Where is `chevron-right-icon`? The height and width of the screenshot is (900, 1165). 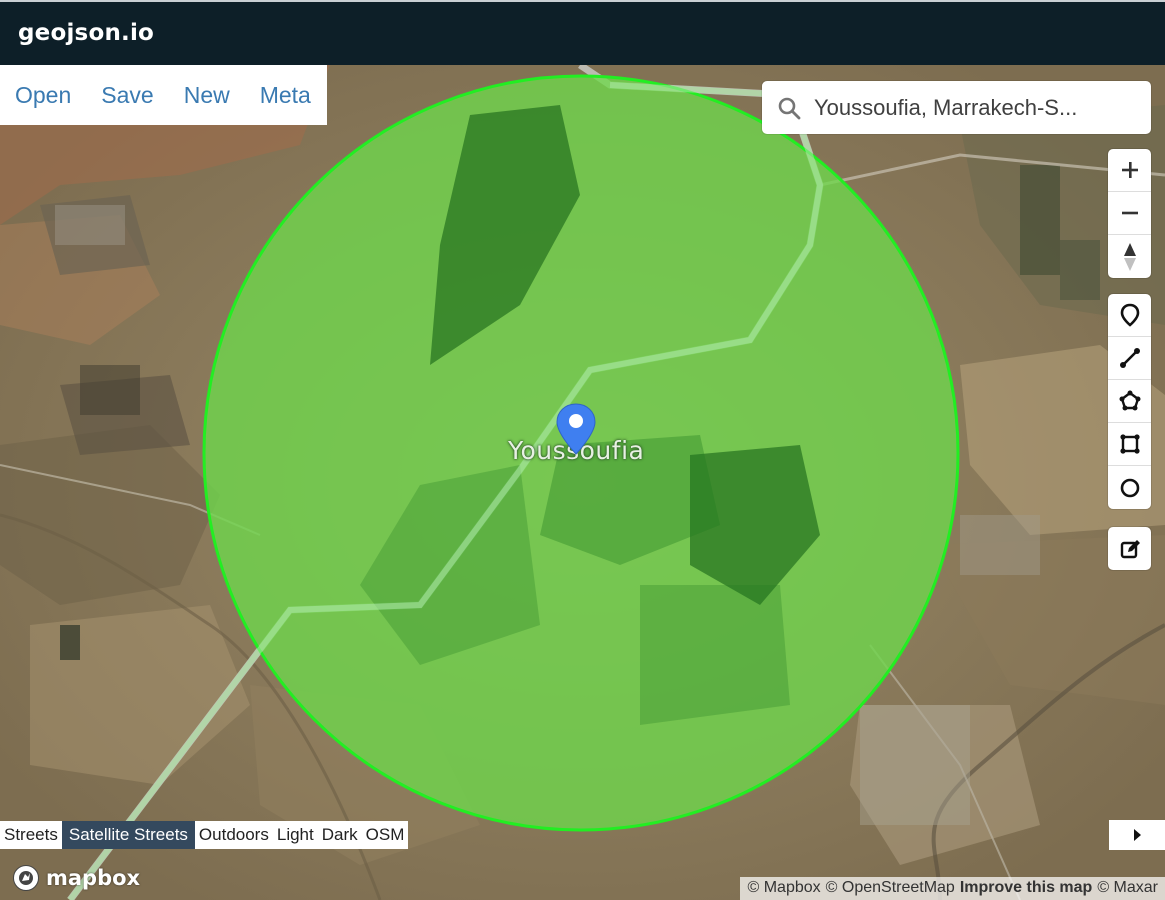 chevron-right-icon is located at coordinates (1137, 835).